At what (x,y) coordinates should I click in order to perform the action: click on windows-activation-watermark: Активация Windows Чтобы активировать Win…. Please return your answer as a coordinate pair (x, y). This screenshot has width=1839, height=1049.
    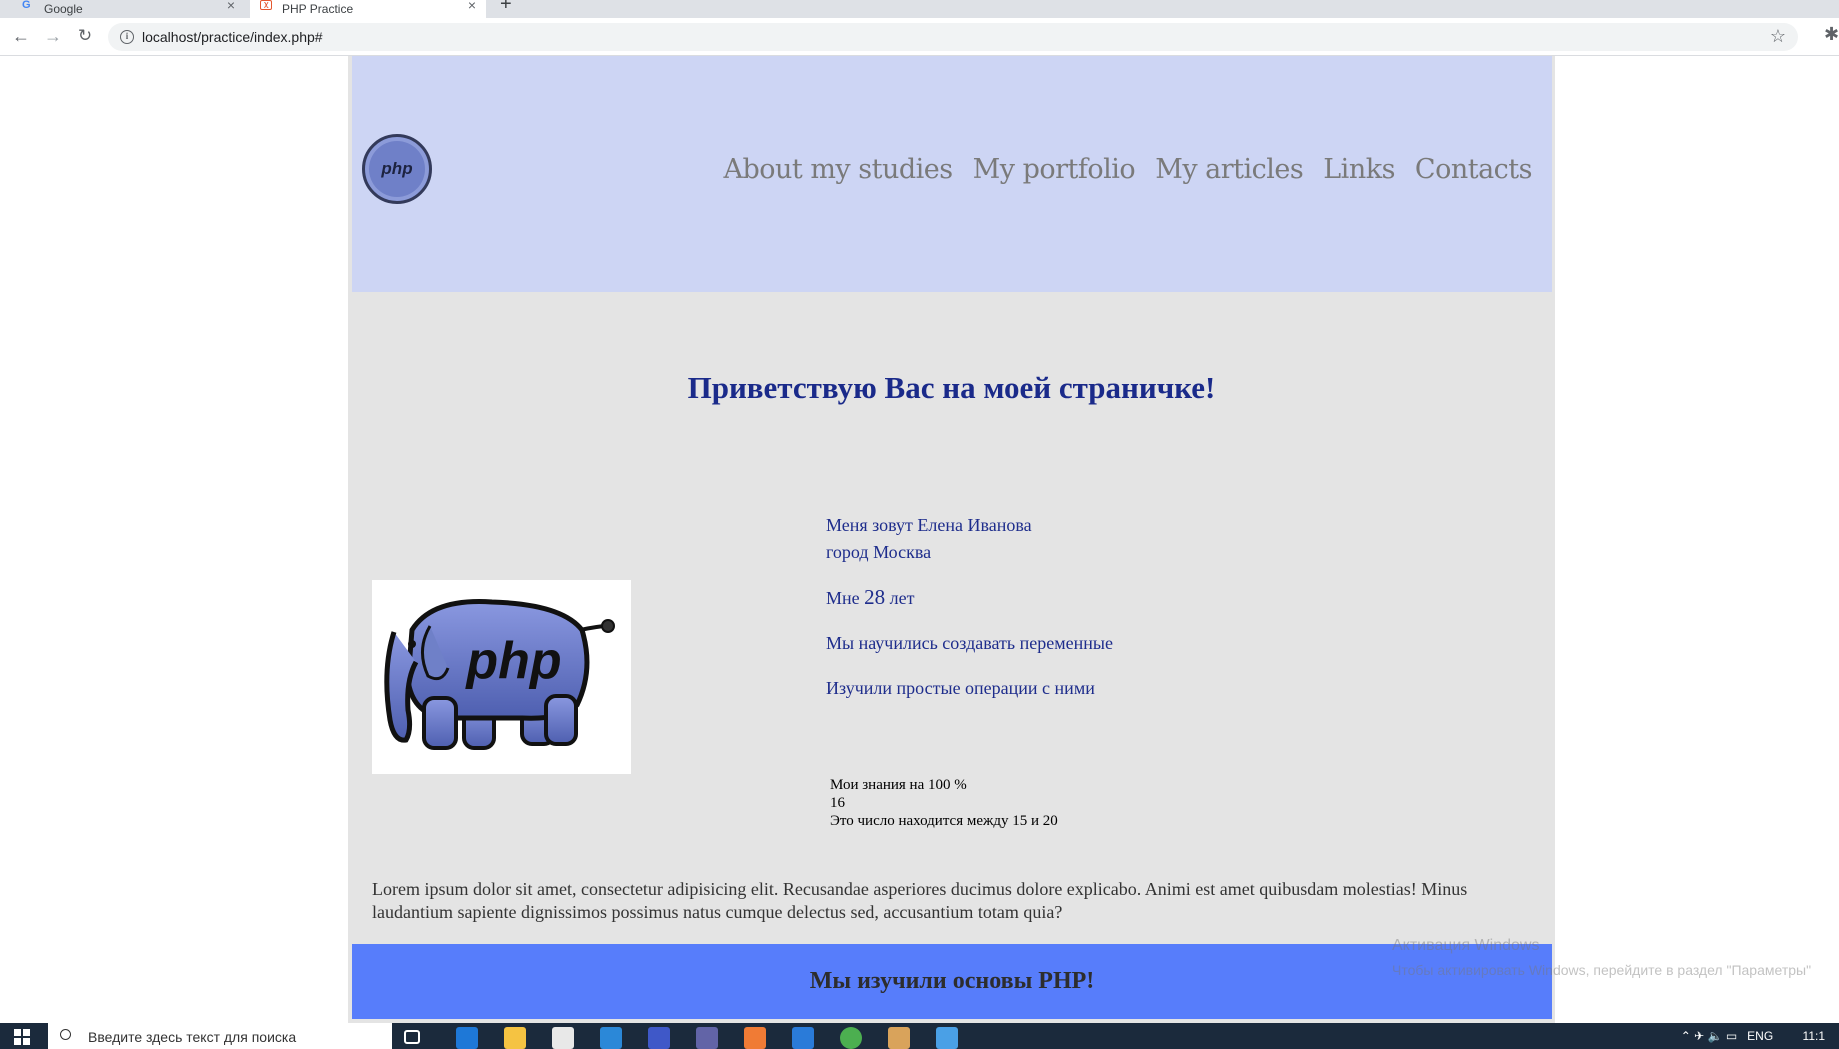
    Looking at the image, I should click on (1601, 958).